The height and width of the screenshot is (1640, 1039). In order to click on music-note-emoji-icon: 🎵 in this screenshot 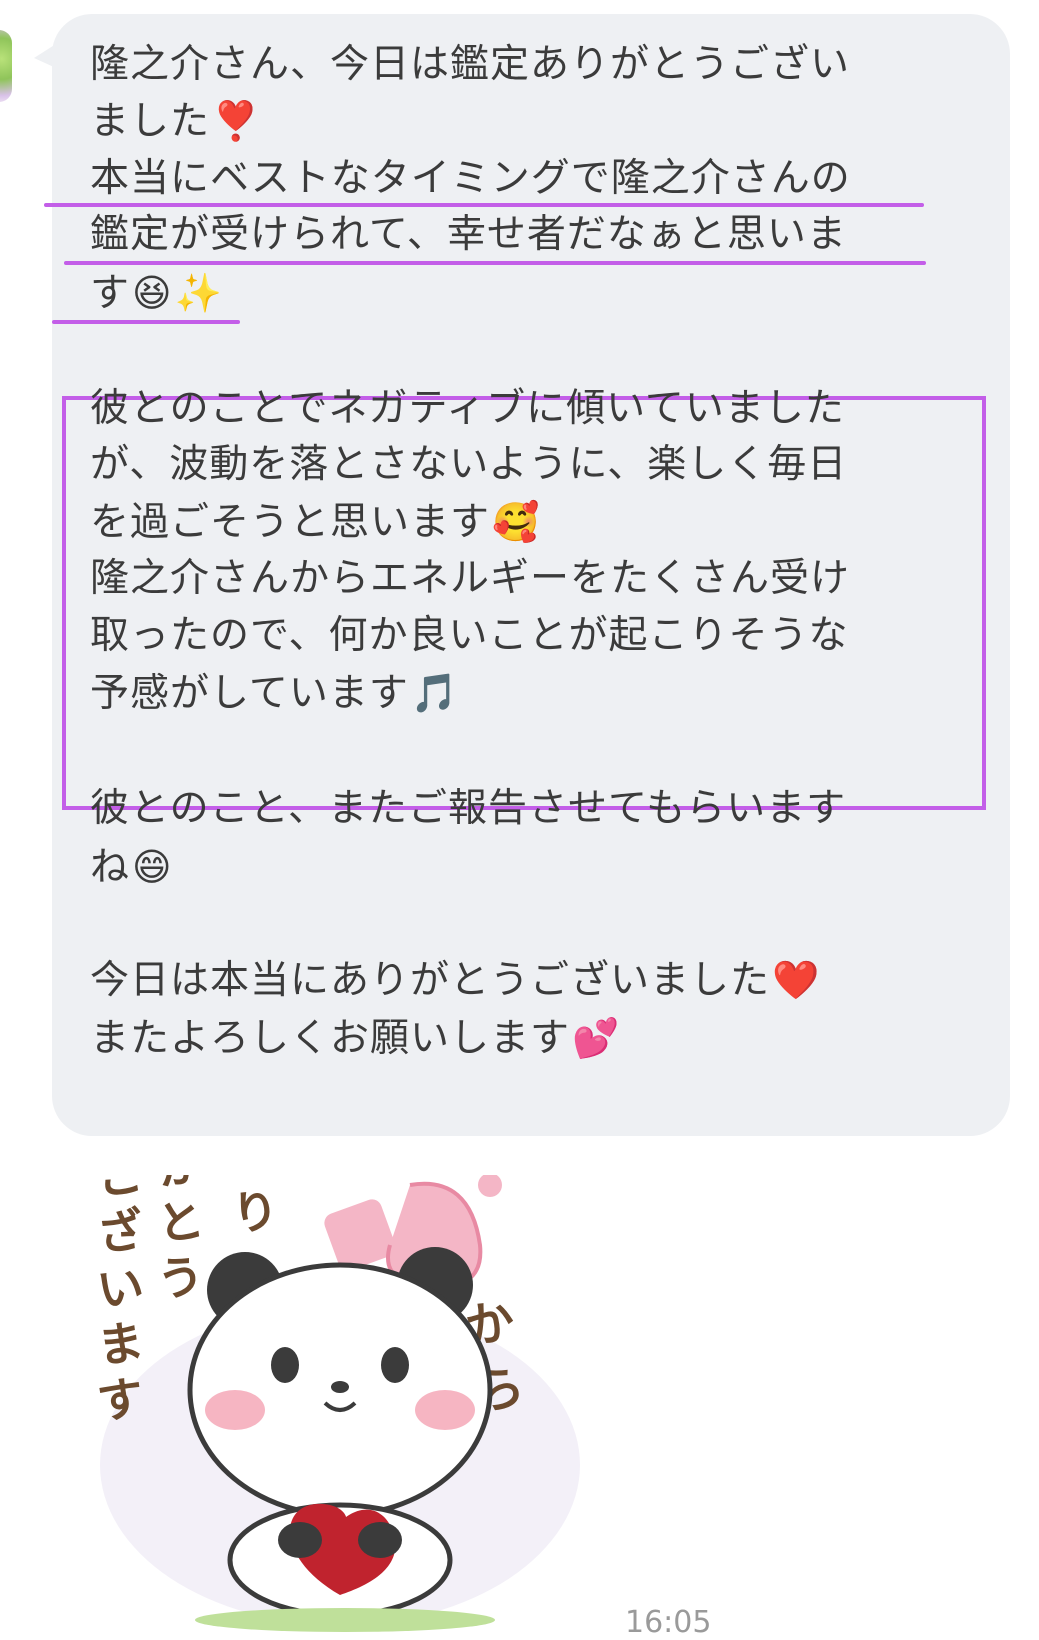, I will do `click(435, 693)`.